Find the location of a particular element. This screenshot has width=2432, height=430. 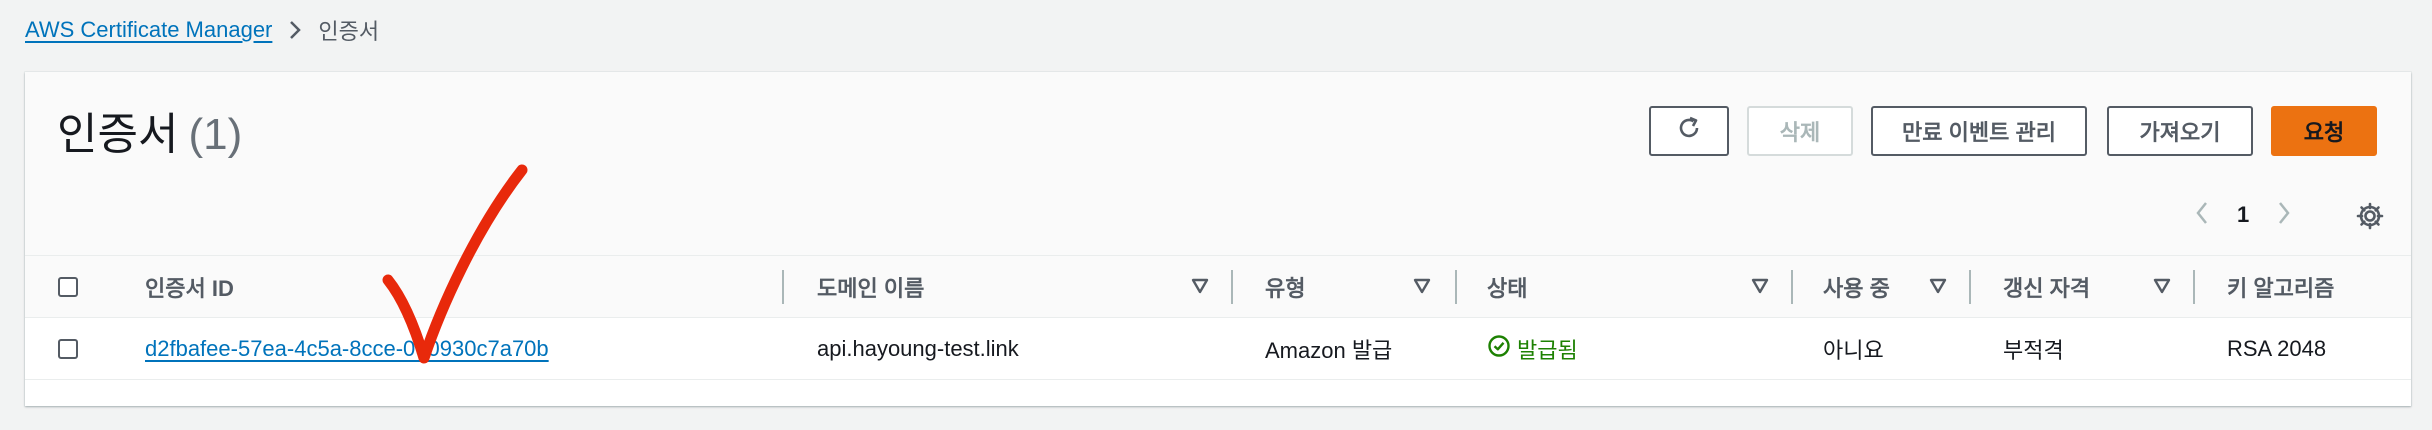

certificate-id-cell: d2fbafee-57ea-4c5a-8cce-090930c7a70b is located at coordinates (347, 349).